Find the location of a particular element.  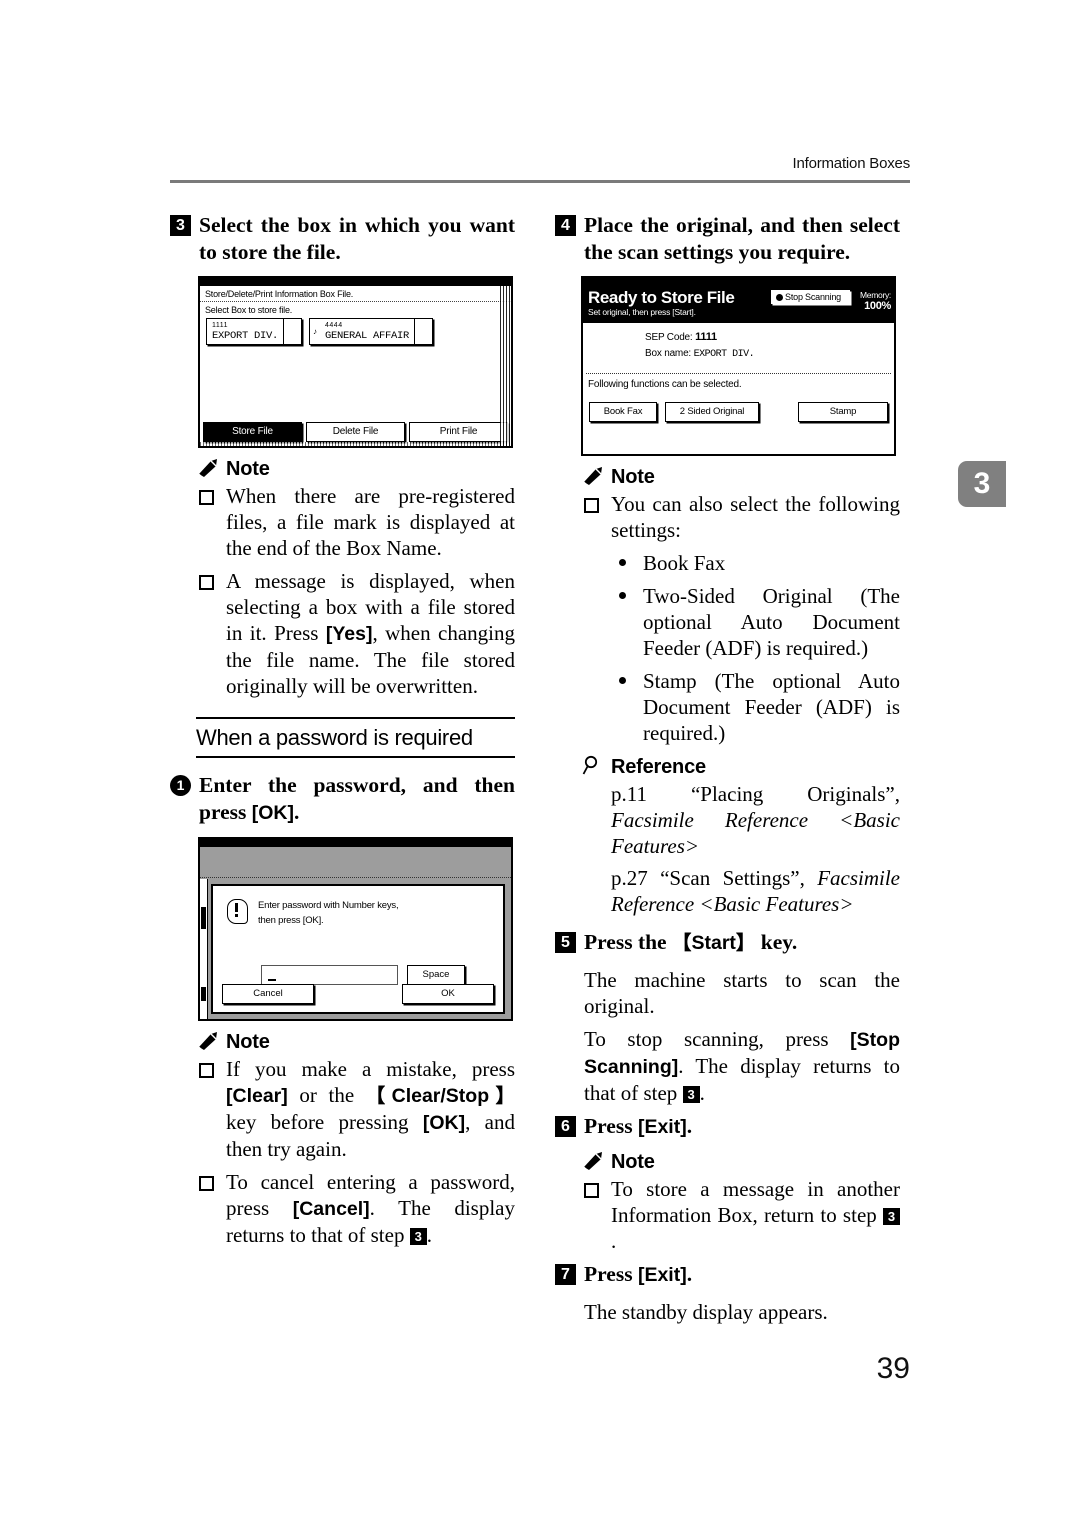

step-5-para2-a: To stop scanning, press is located at coordinates (717, 1039).